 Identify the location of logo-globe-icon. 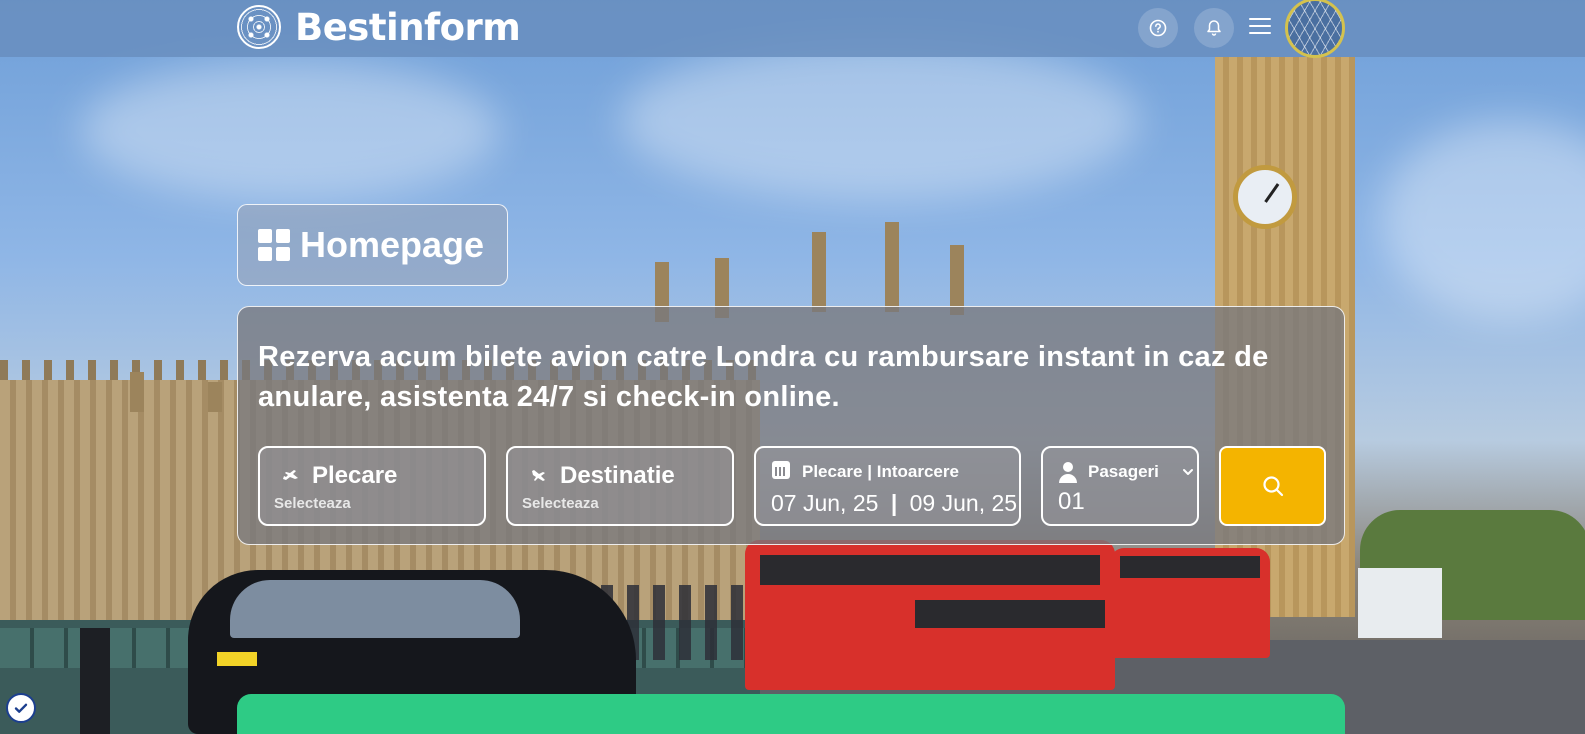
(259, 27).